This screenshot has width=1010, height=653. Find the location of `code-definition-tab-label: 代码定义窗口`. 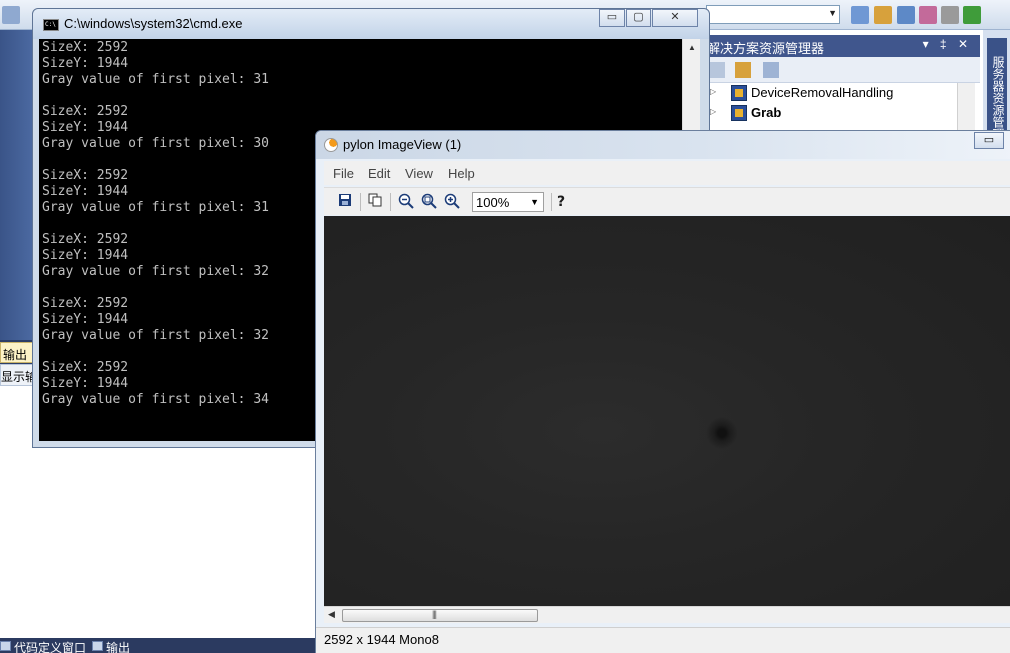

code-definition-tab-label: 代码定义窗口 is located at coordinates (50, 647).